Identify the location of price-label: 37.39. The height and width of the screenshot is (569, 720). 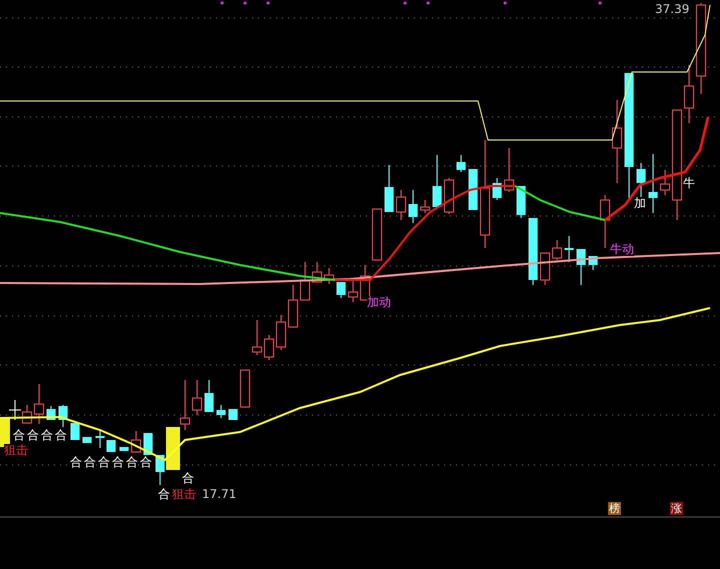
(672, 9).